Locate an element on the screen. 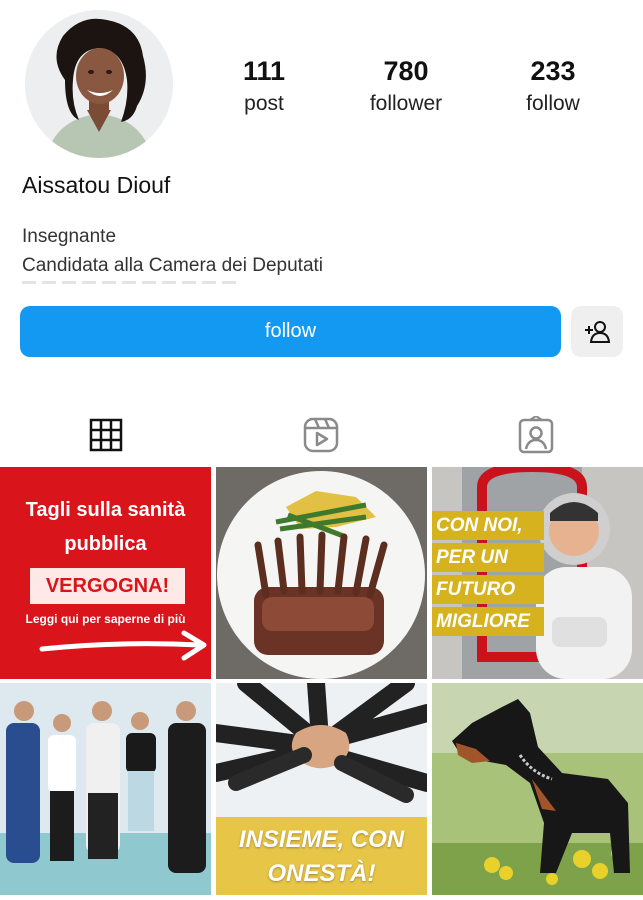 The width and height of the screenshot is (643, 900). following-count-label: follow is located at coordinates (553, 103).